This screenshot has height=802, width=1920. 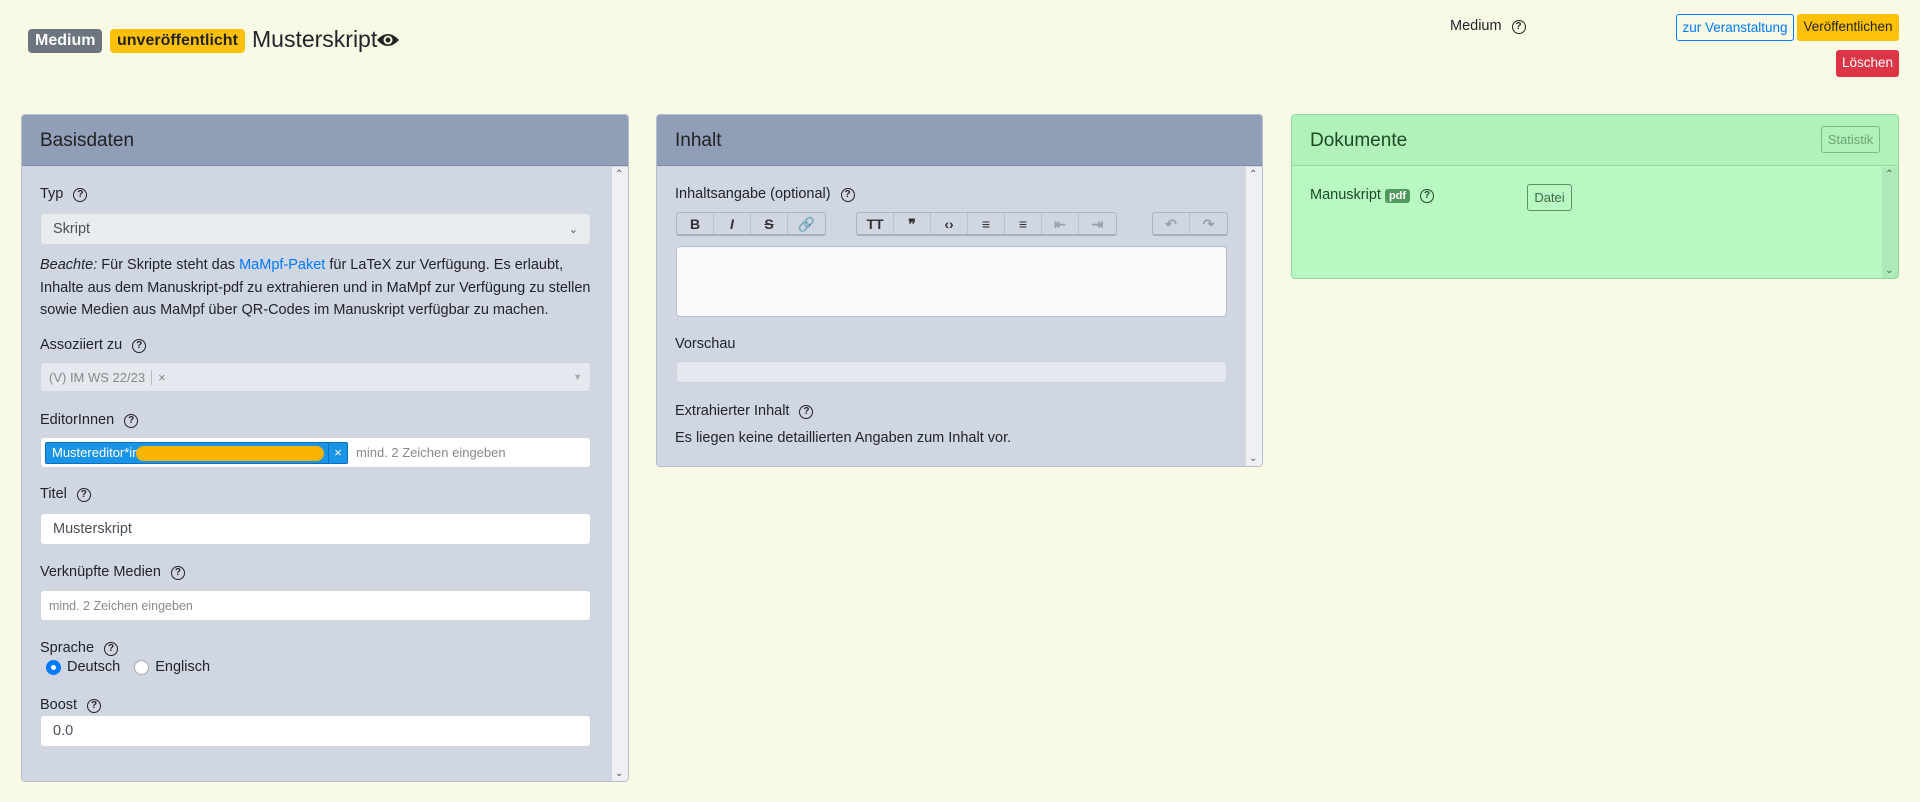 What do you see at coordinates (577, 377) in the screenshot?
I see `caret-down-icon: ▼` at bounding box center [577, 377].